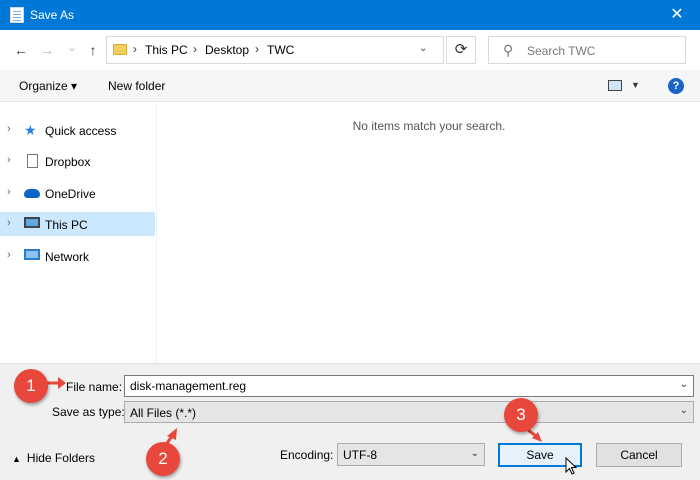  I want to click on up-button: ↑, so click(93, 50).